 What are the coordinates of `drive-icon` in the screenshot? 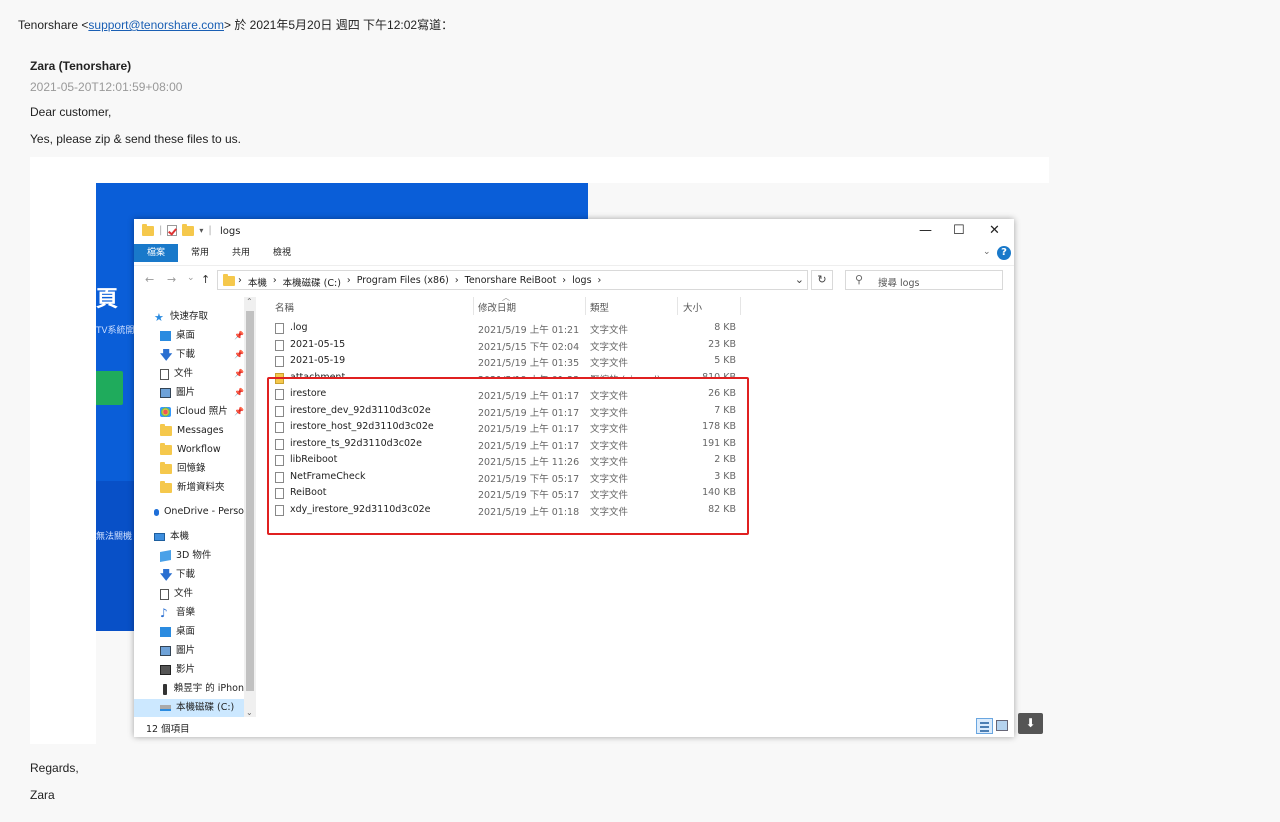 It's located at (165, 708).